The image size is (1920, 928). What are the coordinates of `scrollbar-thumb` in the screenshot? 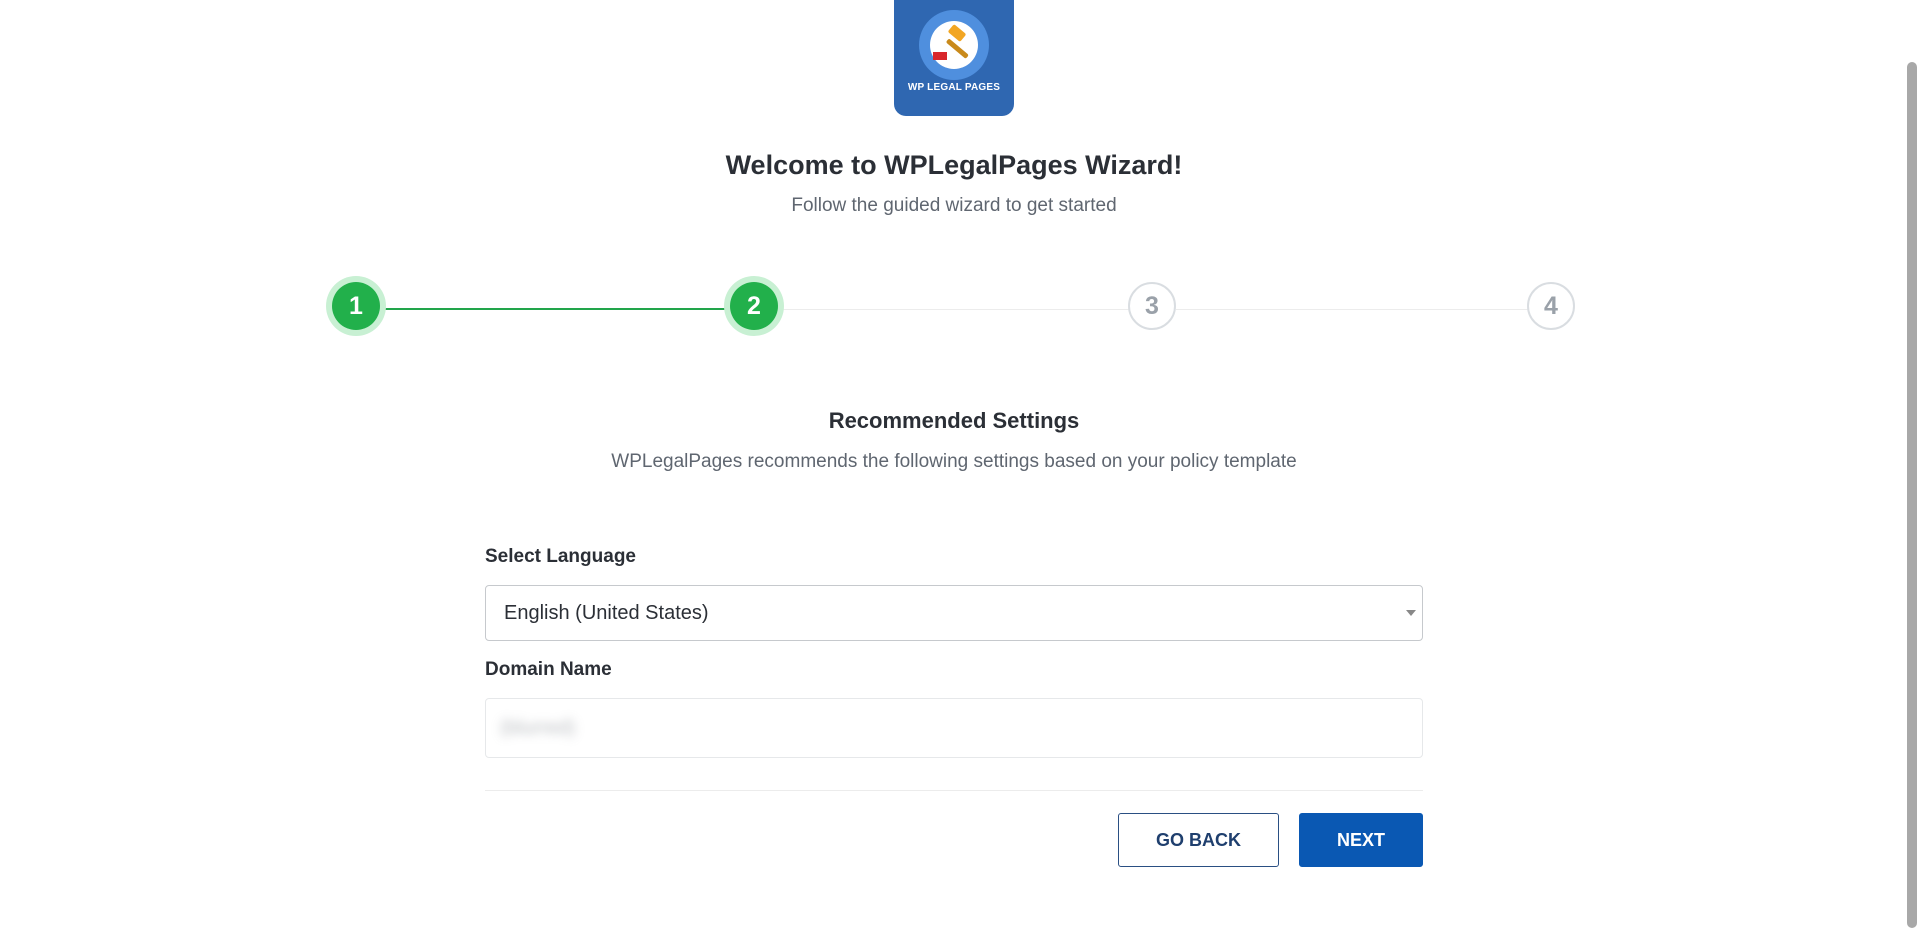 It's located at (1912, 495).